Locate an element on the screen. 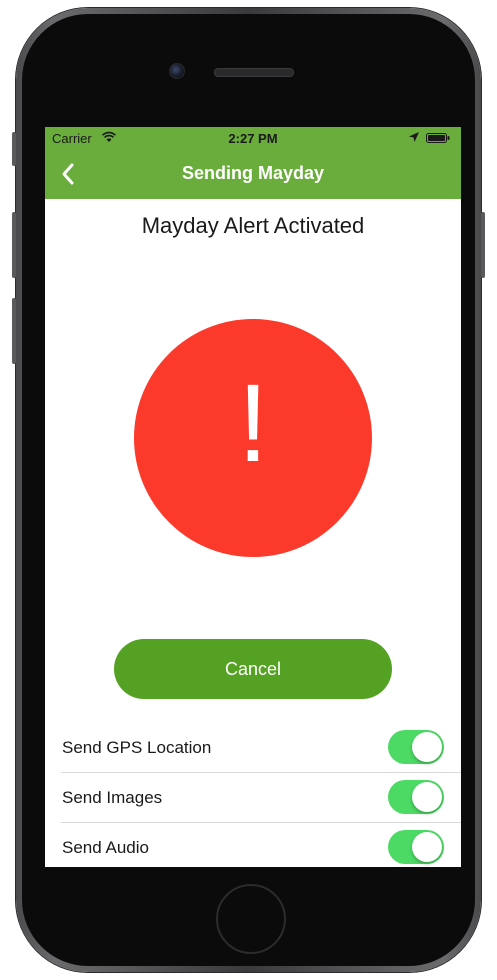 The width and height of the screenshot is (497, 980). setting-row-gps: Send GPS Location is located at coordinates (261, 748).